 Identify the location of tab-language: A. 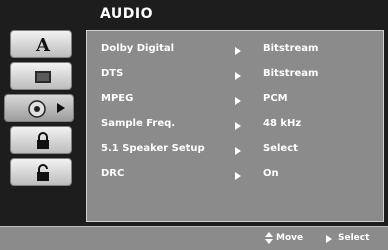
(41, 44).